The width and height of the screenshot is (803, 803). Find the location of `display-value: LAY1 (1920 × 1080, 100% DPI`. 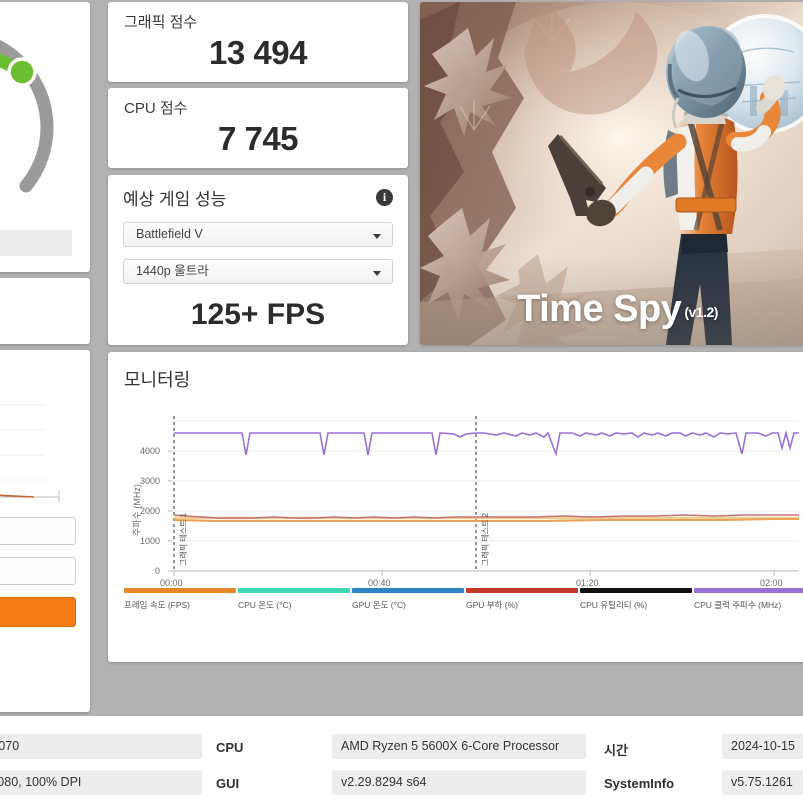

display-value: LAY1 (1920 × 1080, 100% DPI is located at coordinates (101, 782).